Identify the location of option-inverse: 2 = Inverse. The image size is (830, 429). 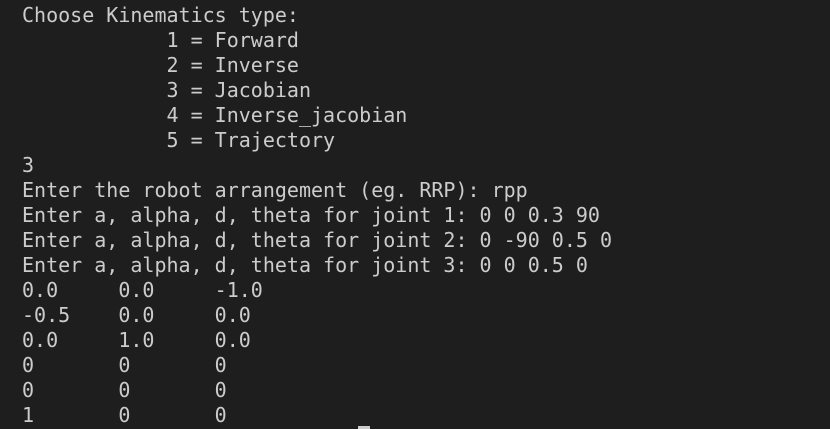
(160, 65).